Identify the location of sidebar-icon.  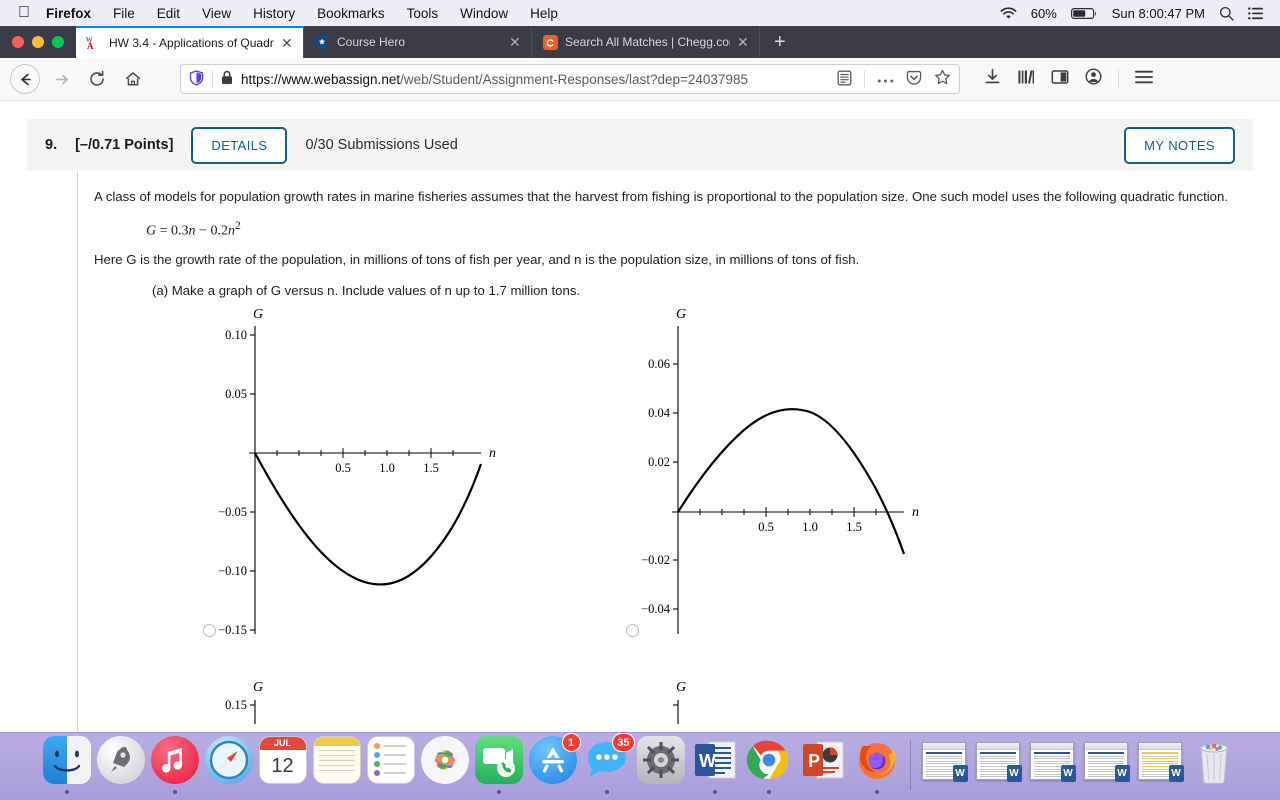
(1060, 79).